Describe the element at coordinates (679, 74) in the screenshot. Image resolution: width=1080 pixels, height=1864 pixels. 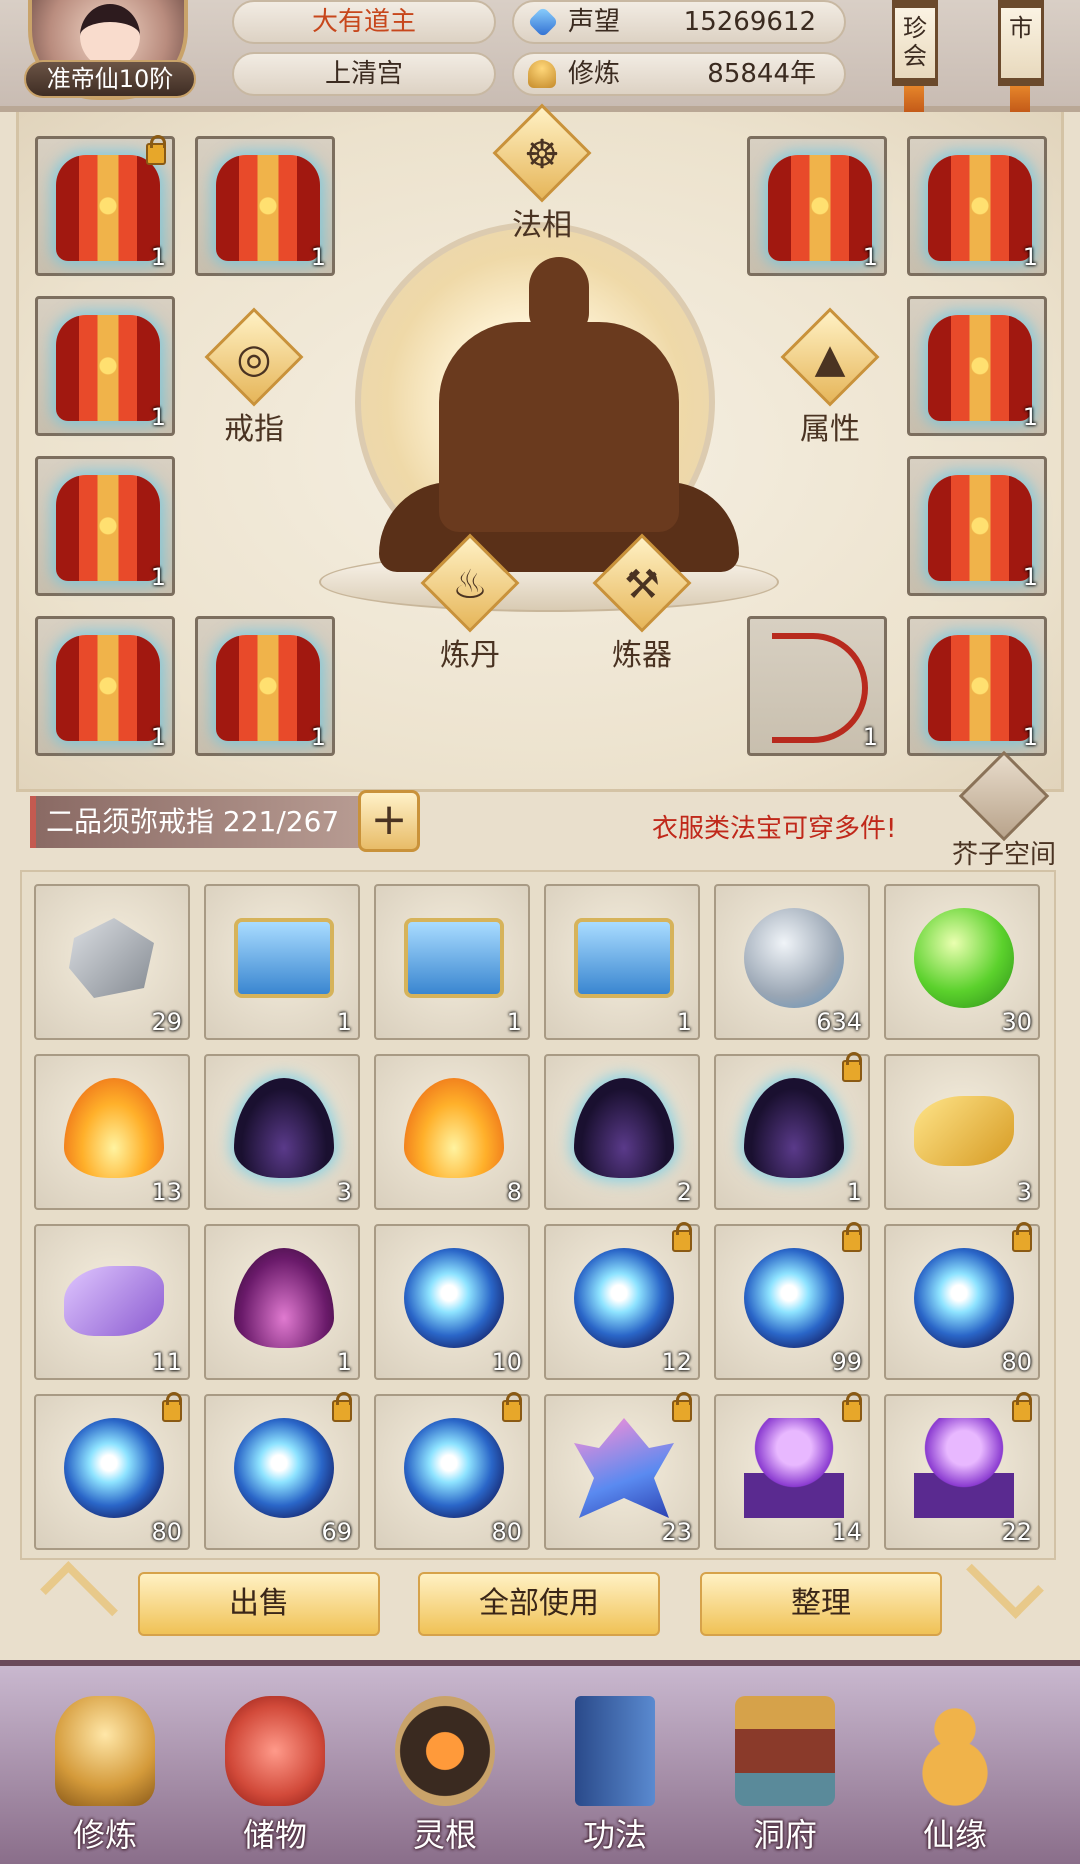
I see `cultivation-stat: 修炼 85844年` at that location.